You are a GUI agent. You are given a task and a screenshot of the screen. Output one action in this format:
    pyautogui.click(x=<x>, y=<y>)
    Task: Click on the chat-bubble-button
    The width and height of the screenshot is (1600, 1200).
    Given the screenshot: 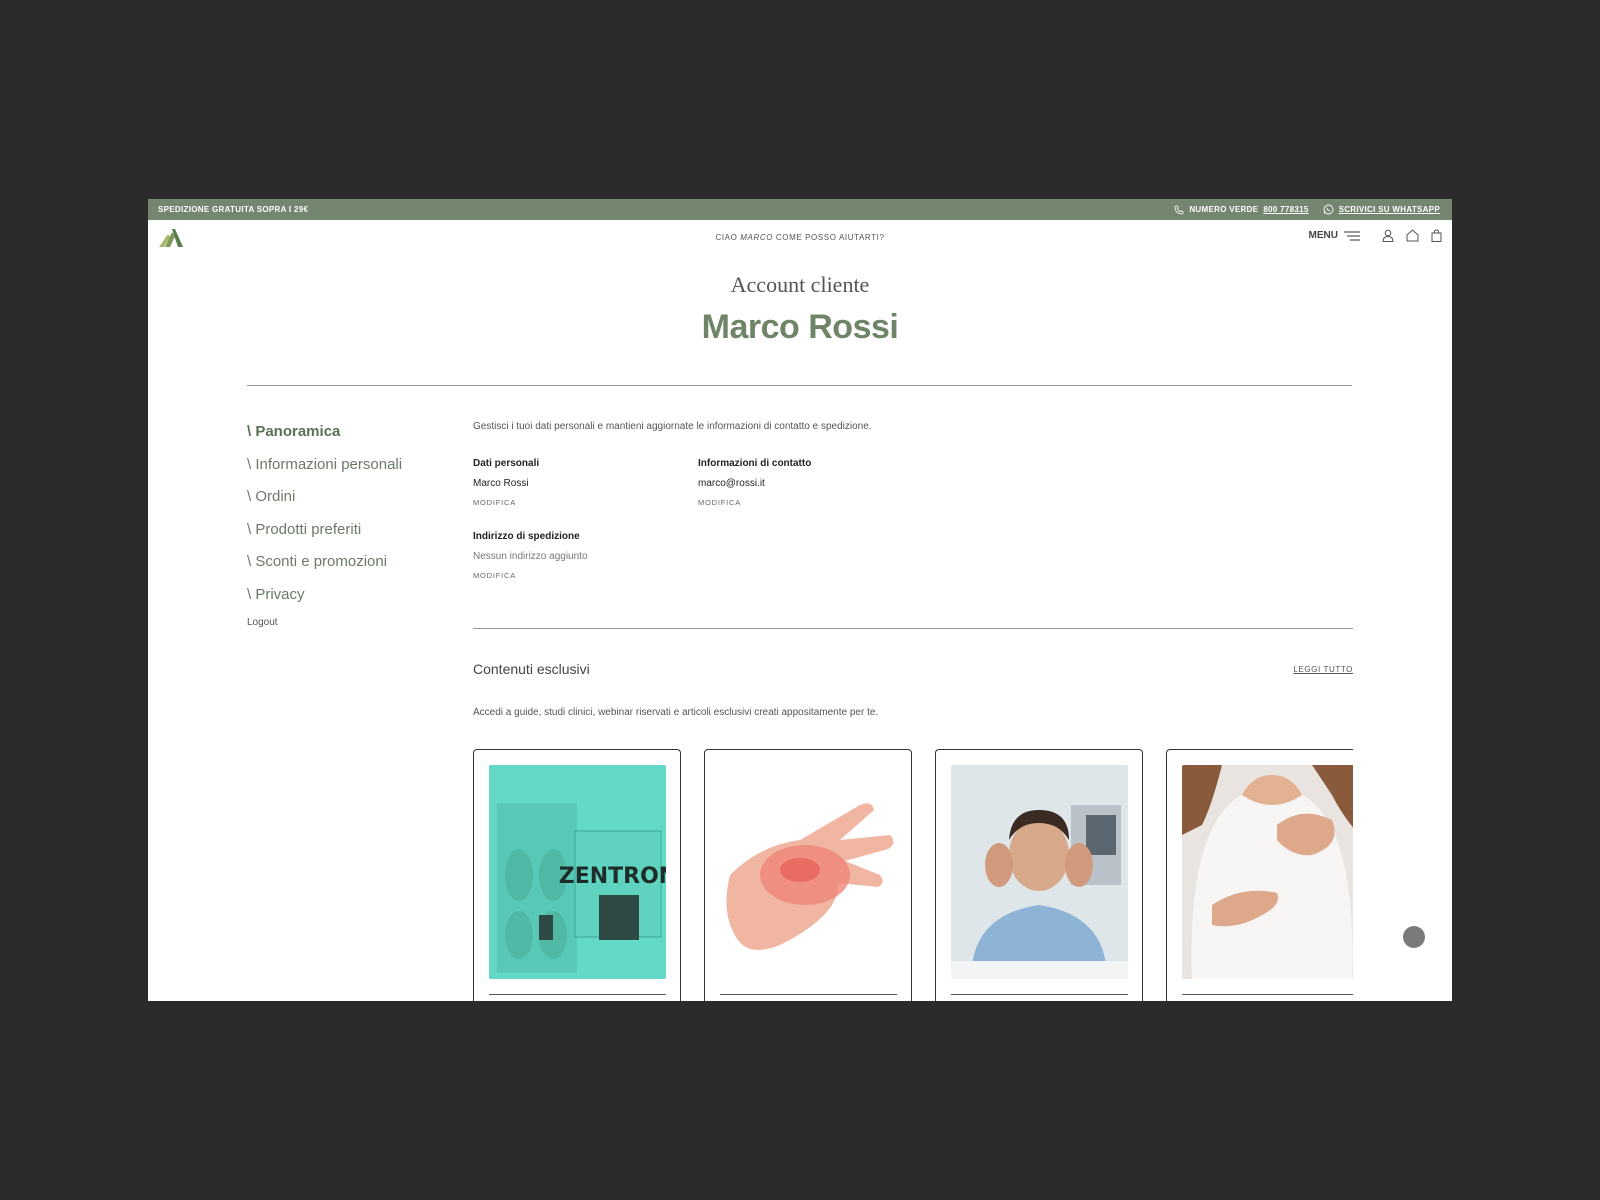 What is the action you would take?
    pyautogui.click(x=1414, y=937)
    